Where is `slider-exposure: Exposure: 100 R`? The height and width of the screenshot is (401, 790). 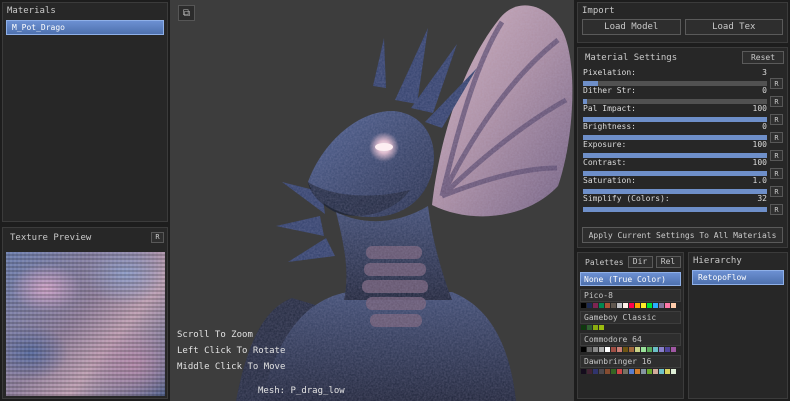 slider-exposure: Exposure: 100 R is located at coordinates (683, 150).